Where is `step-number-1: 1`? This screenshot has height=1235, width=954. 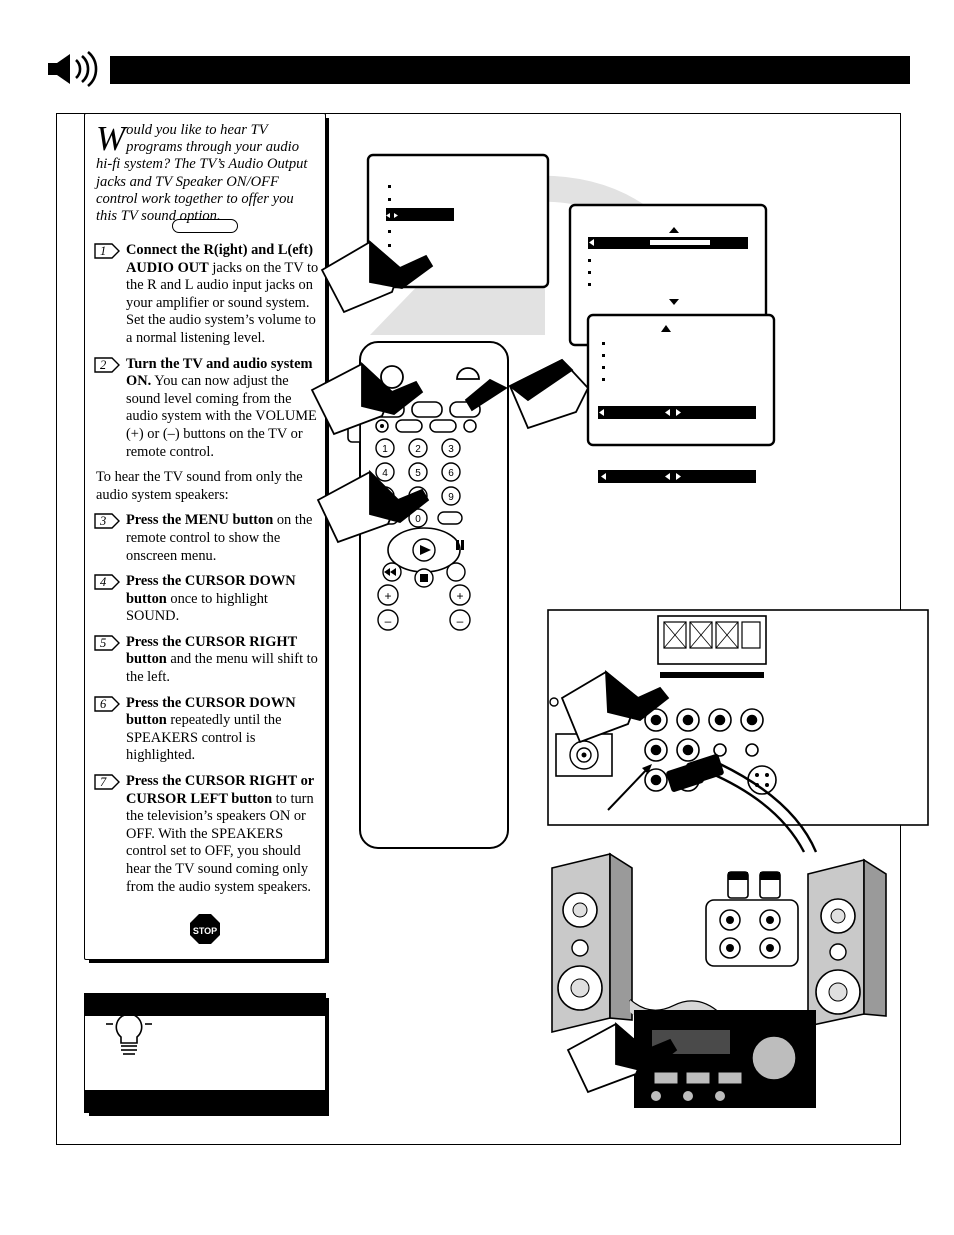
step-number-1: 1 is located at coordinates (103, 251).